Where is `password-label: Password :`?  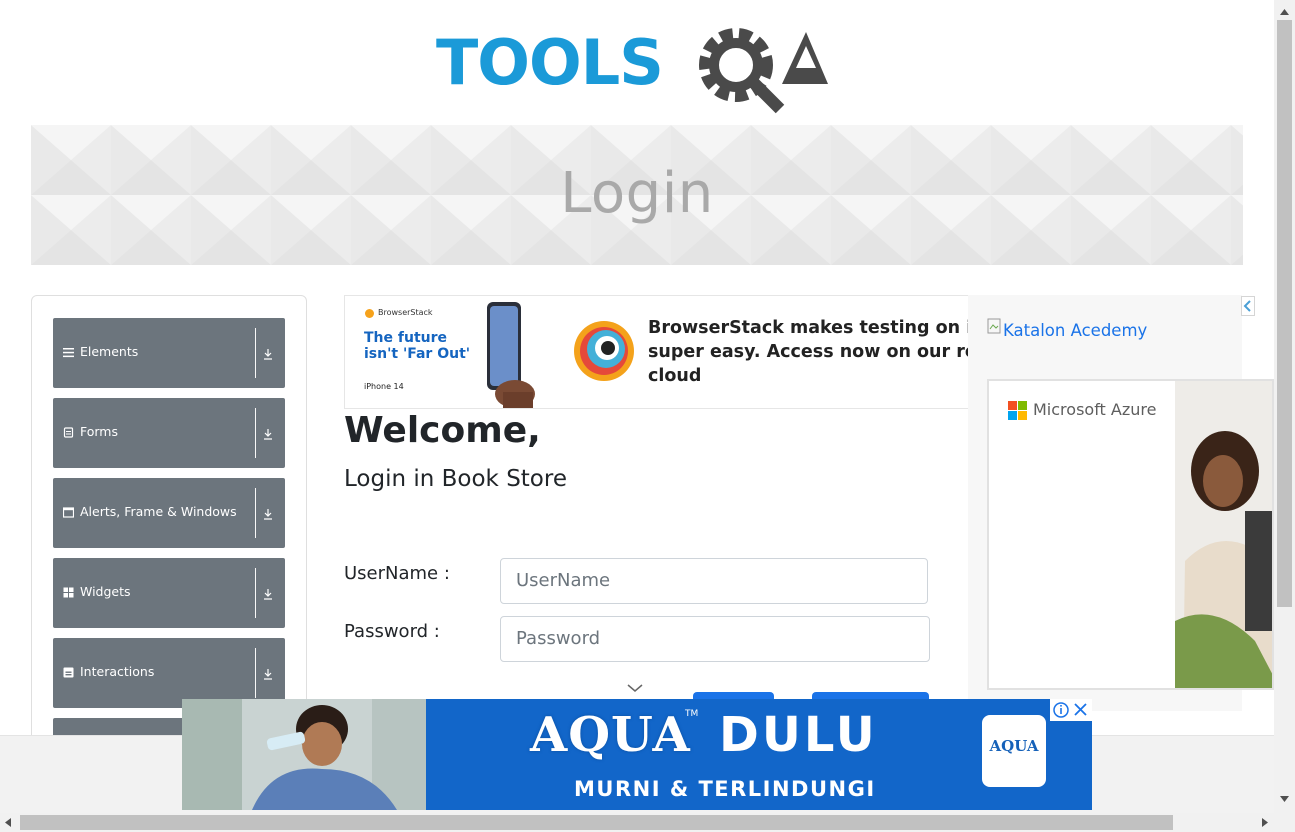 password-label: Password : is located at coordinates (392, 631).